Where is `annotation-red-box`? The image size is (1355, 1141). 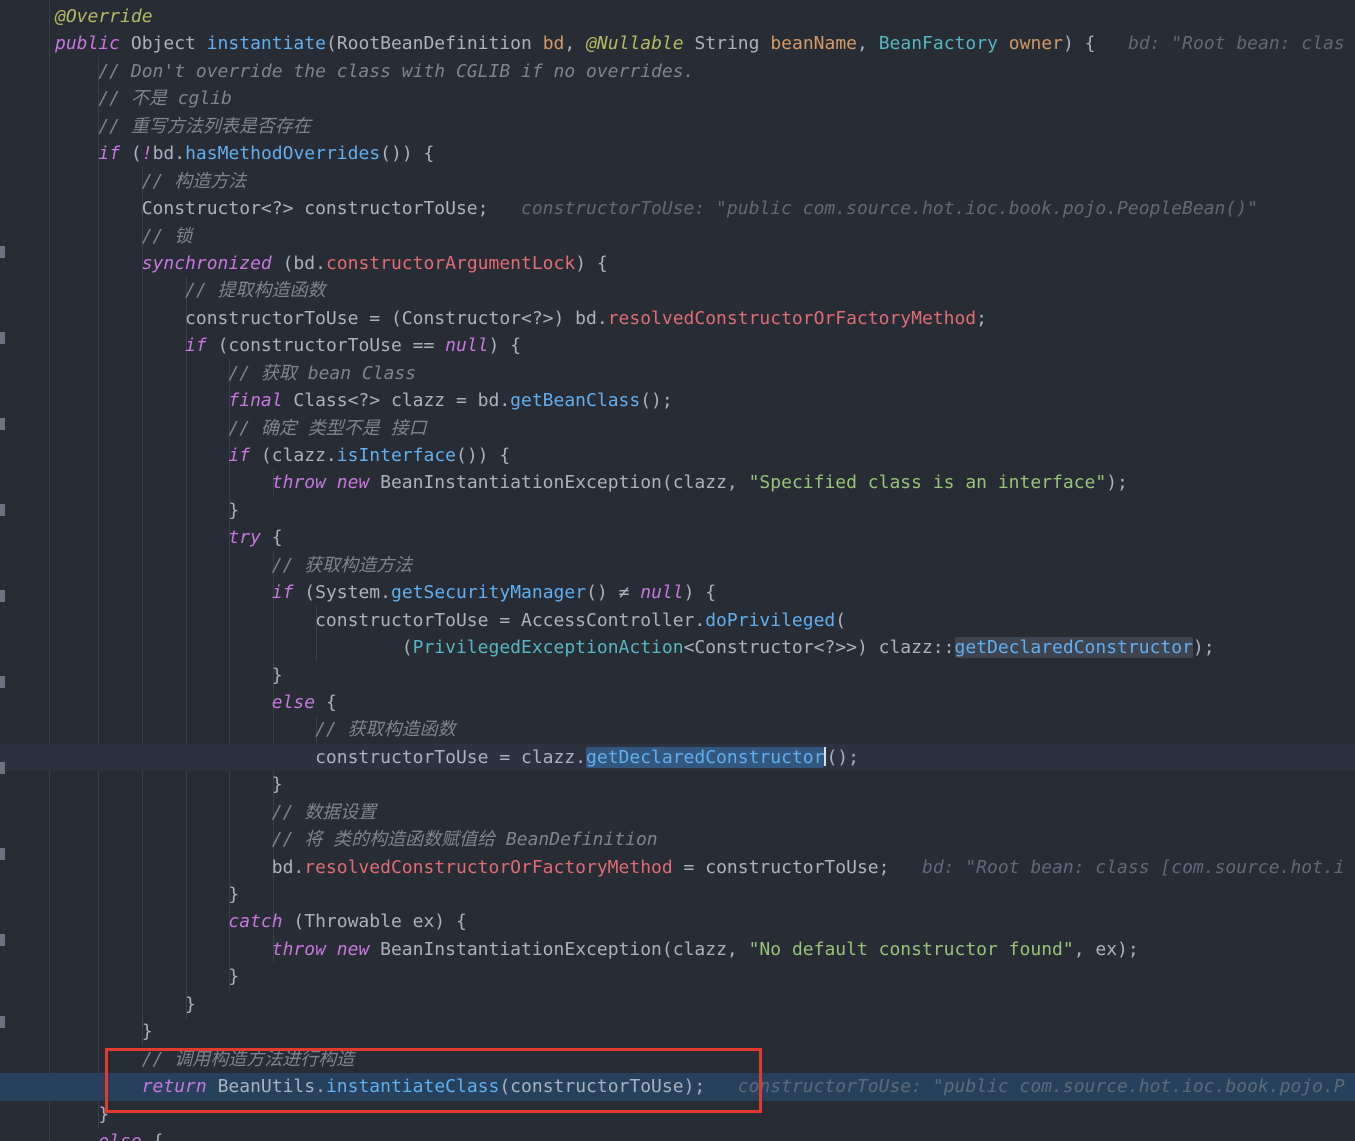
annotation-red-box is located at coordinates (433, 1080).